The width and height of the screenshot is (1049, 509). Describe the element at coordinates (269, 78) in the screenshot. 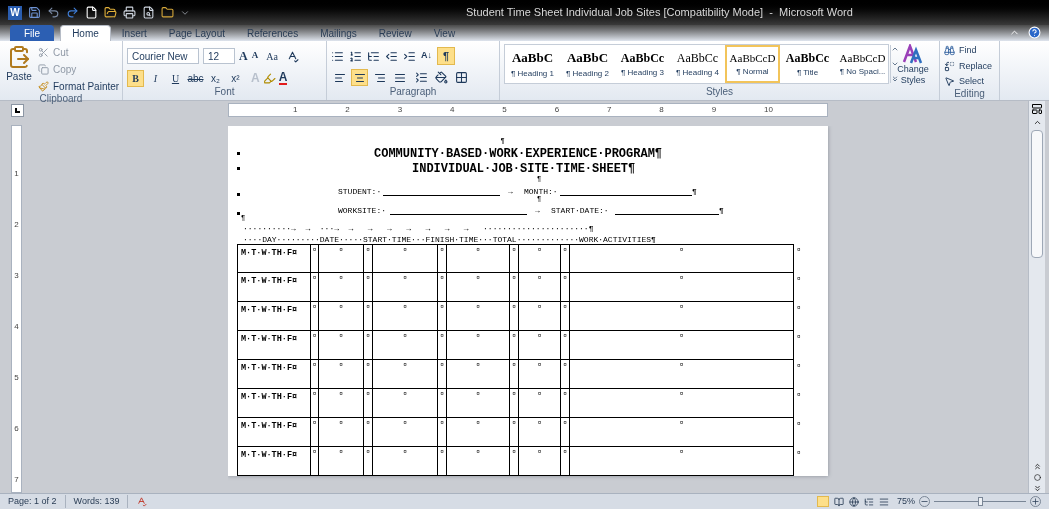

I see `highlighter-icon` at that location.